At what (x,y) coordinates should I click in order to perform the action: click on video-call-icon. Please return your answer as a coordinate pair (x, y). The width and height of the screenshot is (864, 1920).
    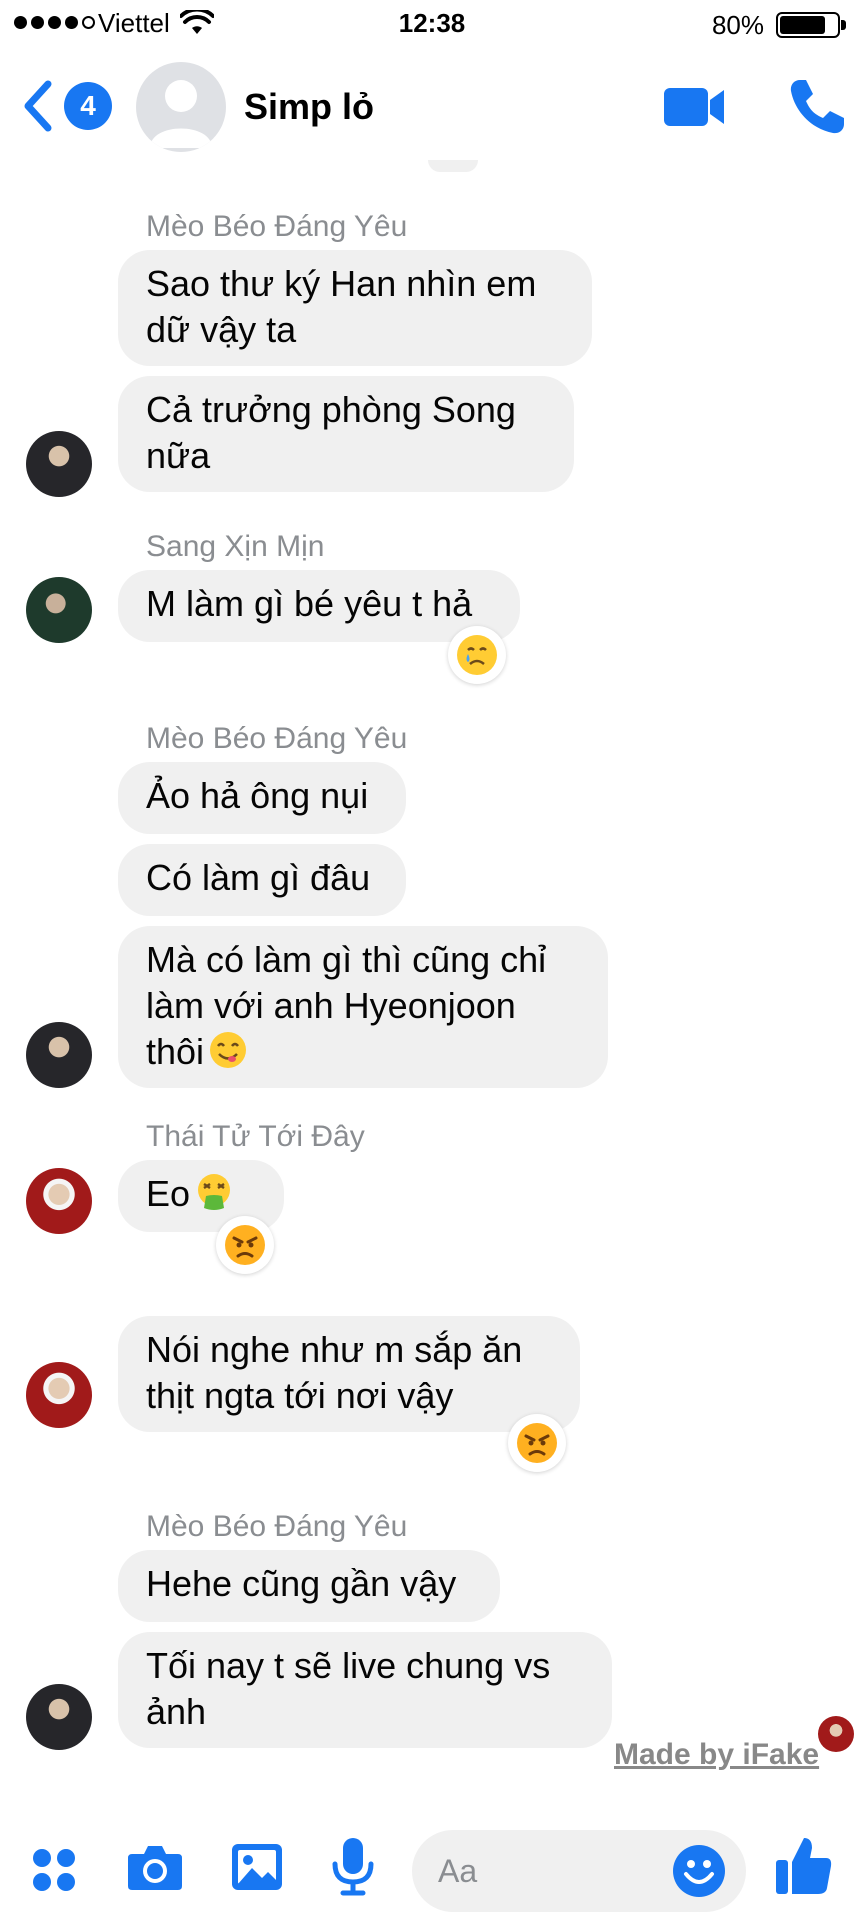
    Looking at the image, I should click on (694, 107).